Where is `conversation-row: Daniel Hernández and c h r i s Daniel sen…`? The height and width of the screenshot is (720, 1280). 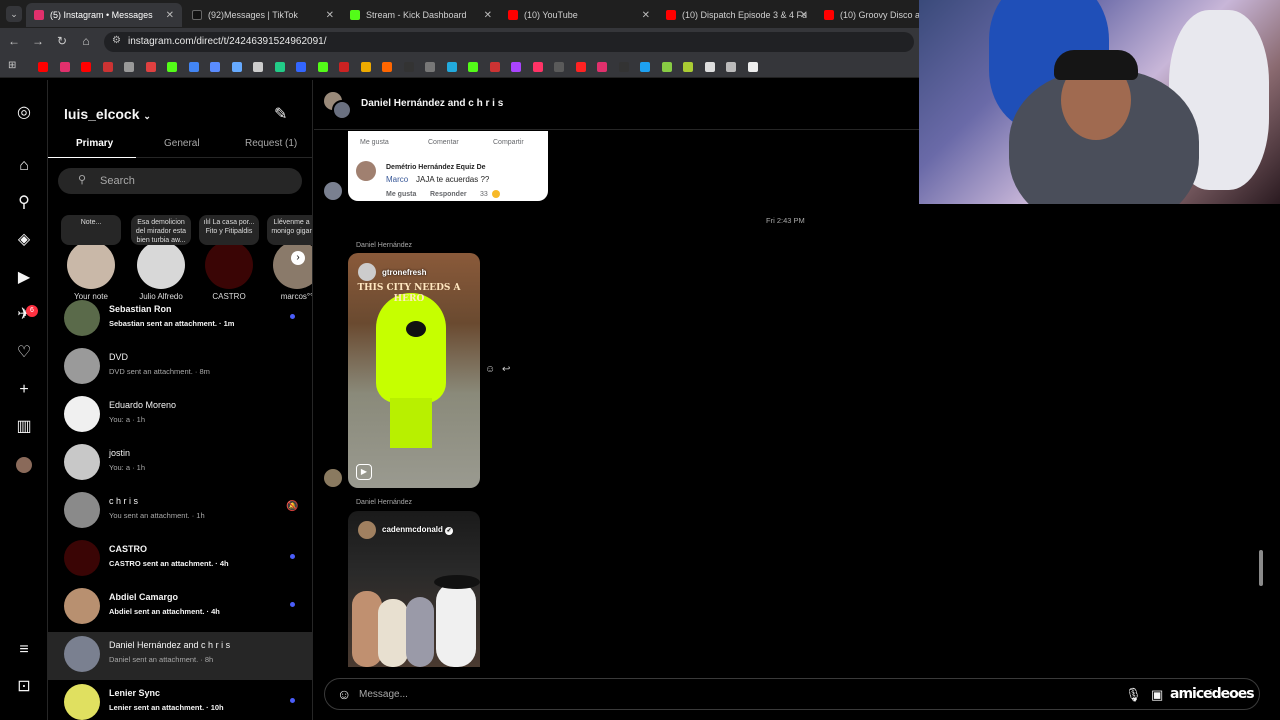
conversation-row: Daniel Hernández and c h r i s Daniel sen… is located at coordinates (180, 656).